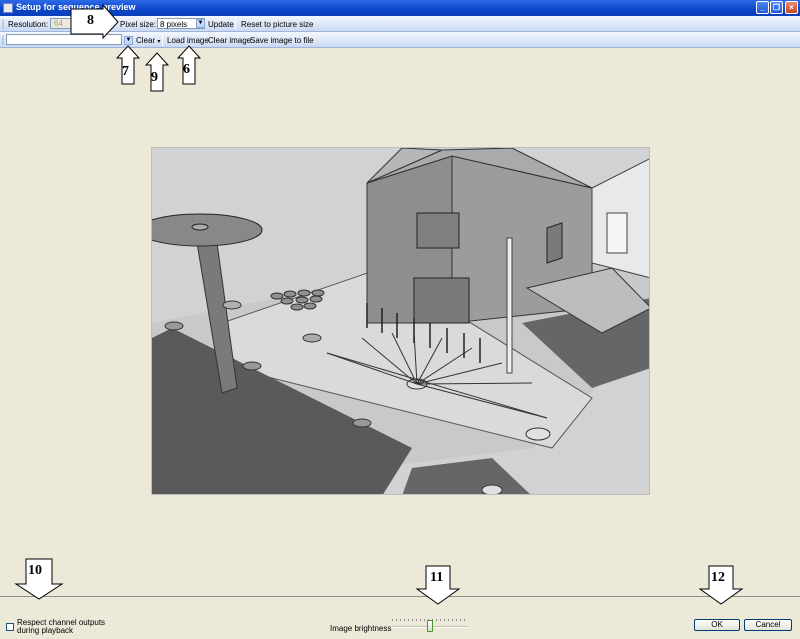  Describe the element at coordinates (361, 628) in the screenshot. I see `brightness-label: Image brightness` at that location.